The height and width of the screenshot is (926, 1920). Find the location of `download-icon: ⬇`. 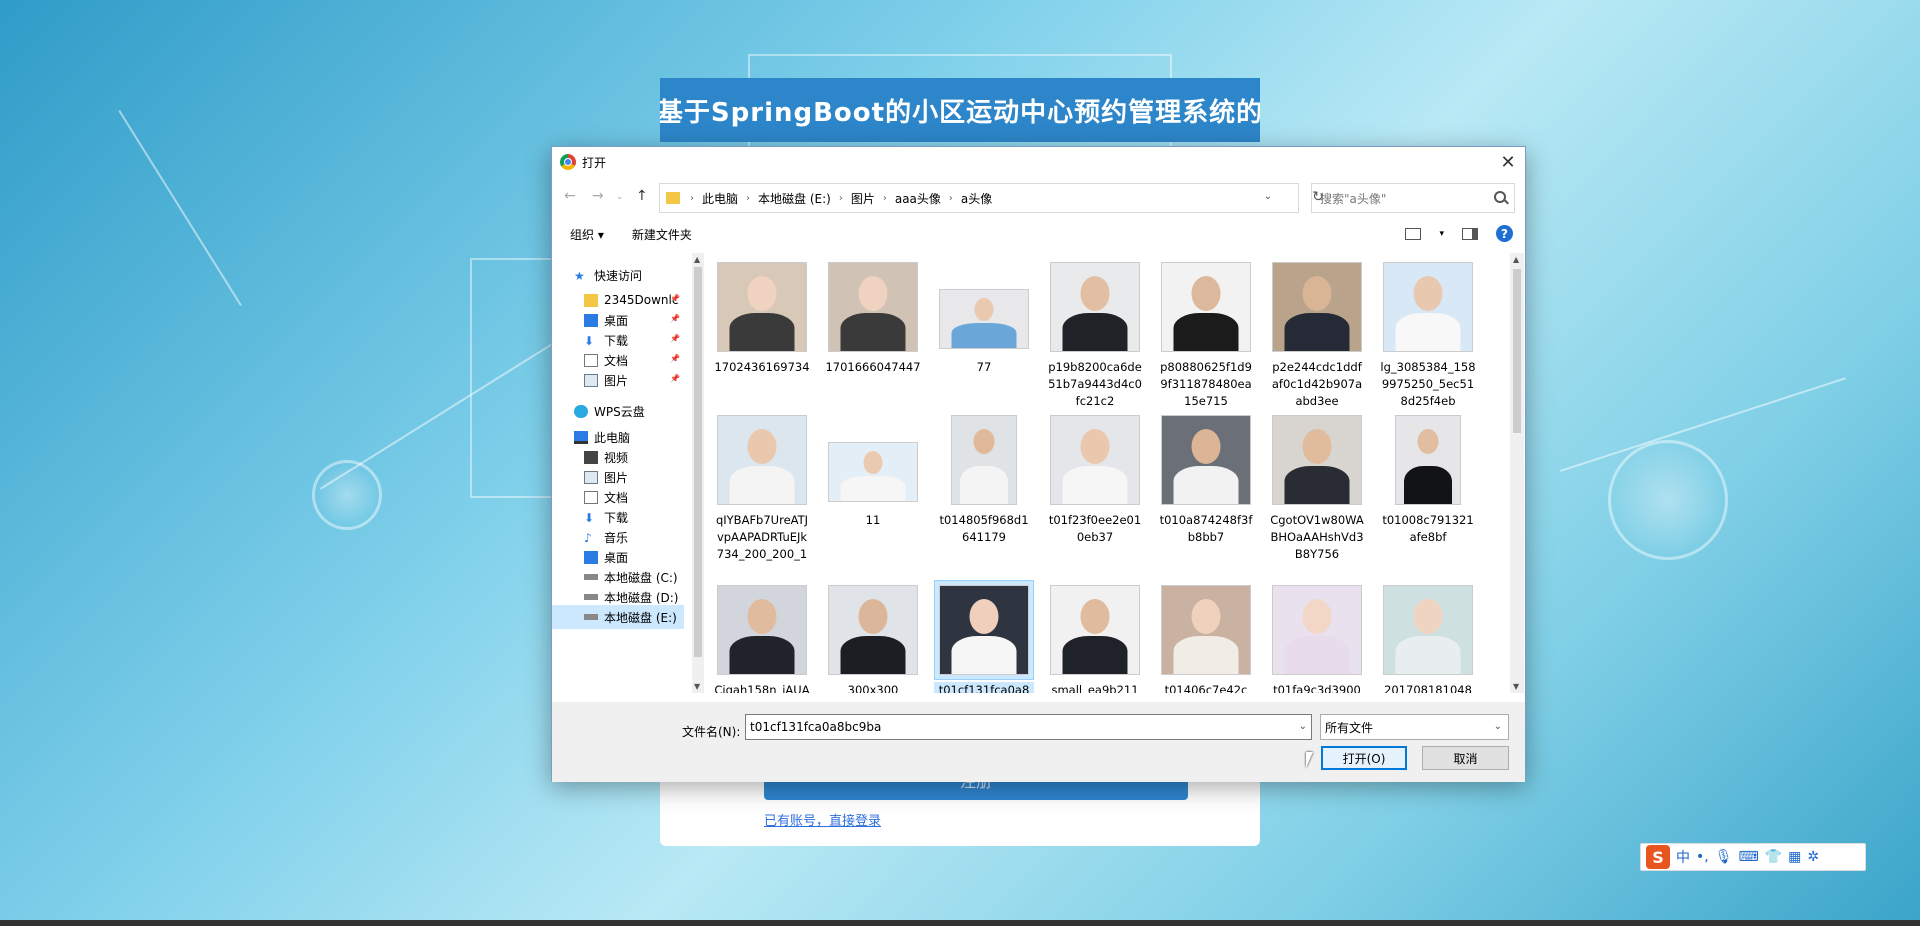

download-icon: ⬇ is located at coordinates (589, 517).